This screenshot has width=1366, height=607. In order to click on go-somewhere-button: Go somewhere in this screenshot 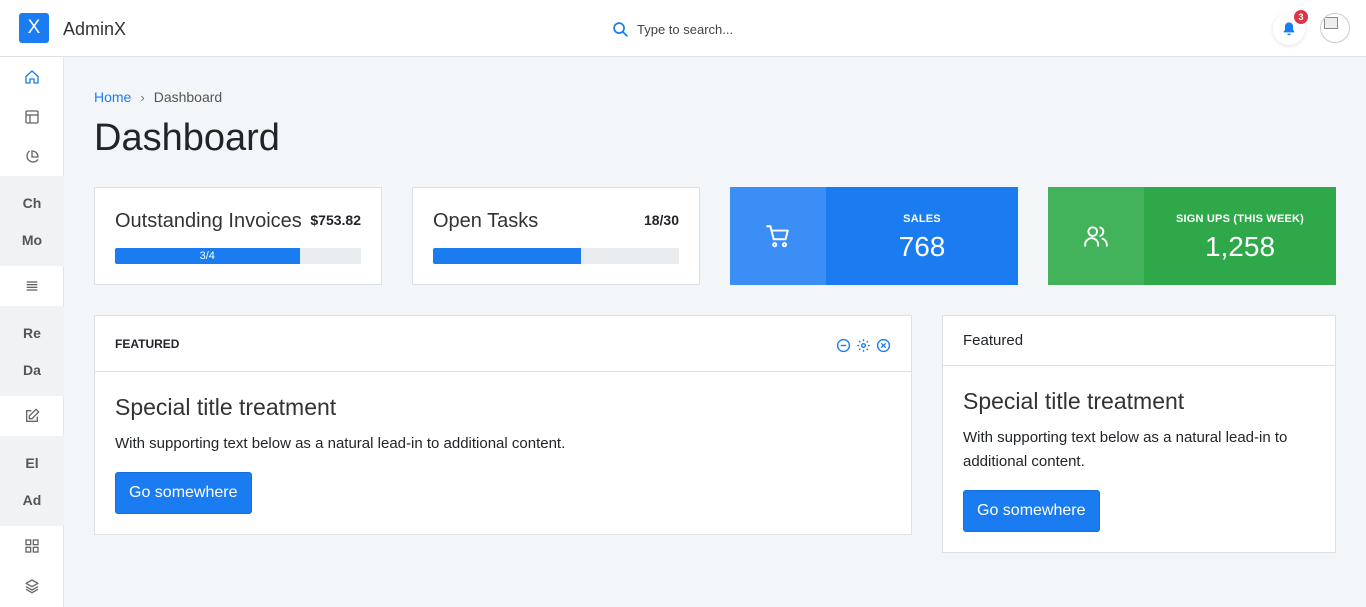, I will do `click(183, 493)`.